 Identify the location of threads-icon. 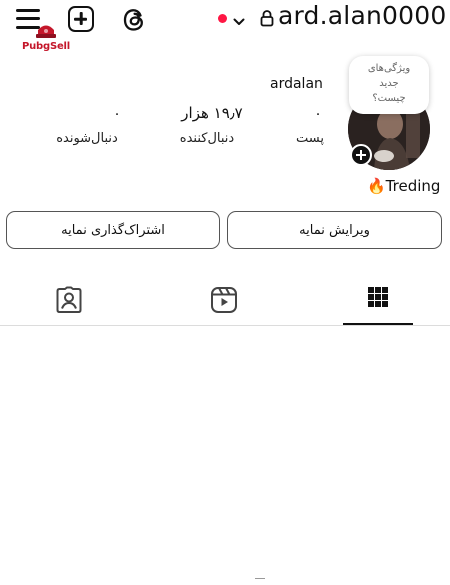
(134, 20).